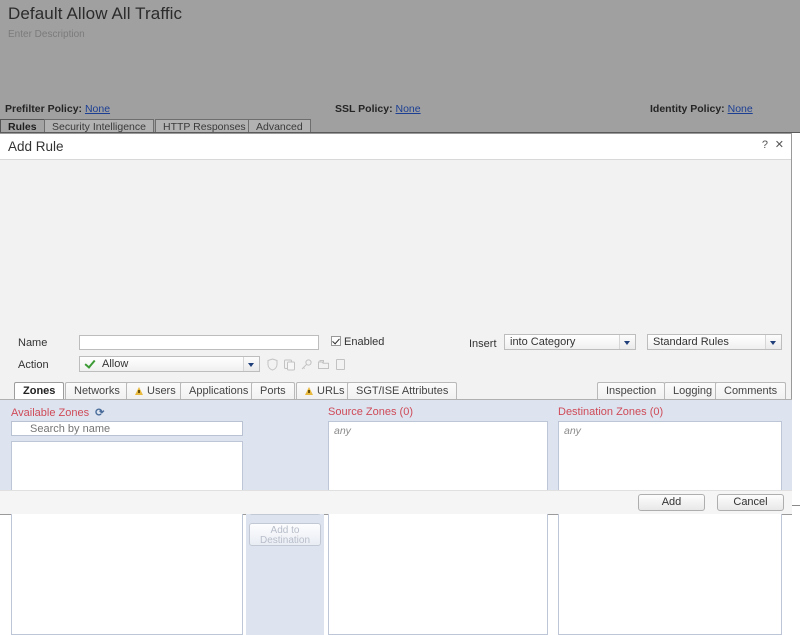 This screenshot has height=635, width=800. Describe the element at coordinates (36, 146) in the screenshot. I see `dialog-title: Add Rule` at that location.